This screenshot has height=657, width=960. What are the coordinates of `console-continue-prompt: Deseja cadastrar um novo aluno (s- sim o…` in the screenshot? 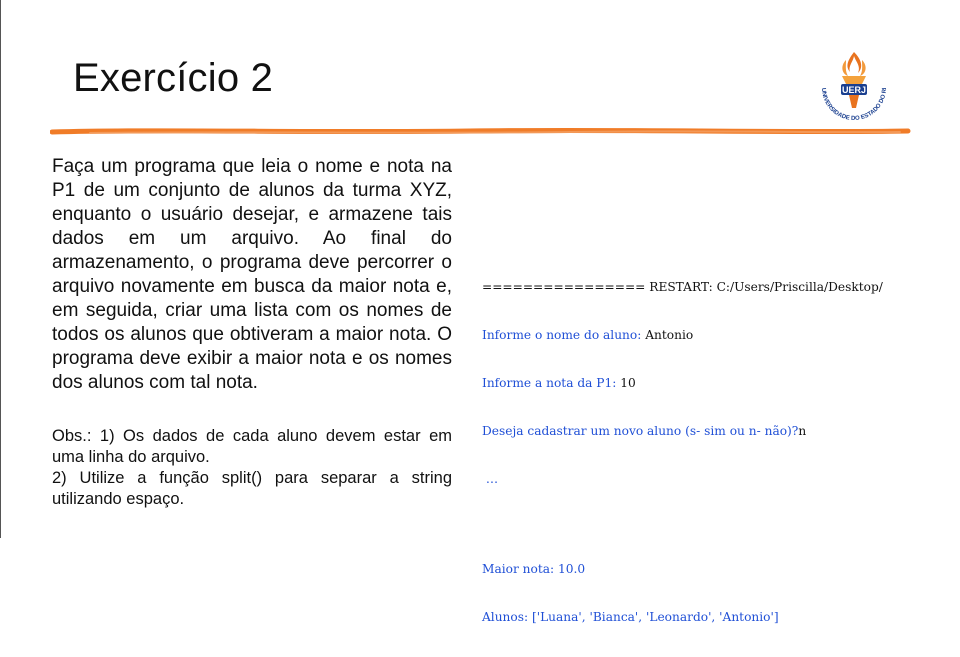 It's located at (640, 431).